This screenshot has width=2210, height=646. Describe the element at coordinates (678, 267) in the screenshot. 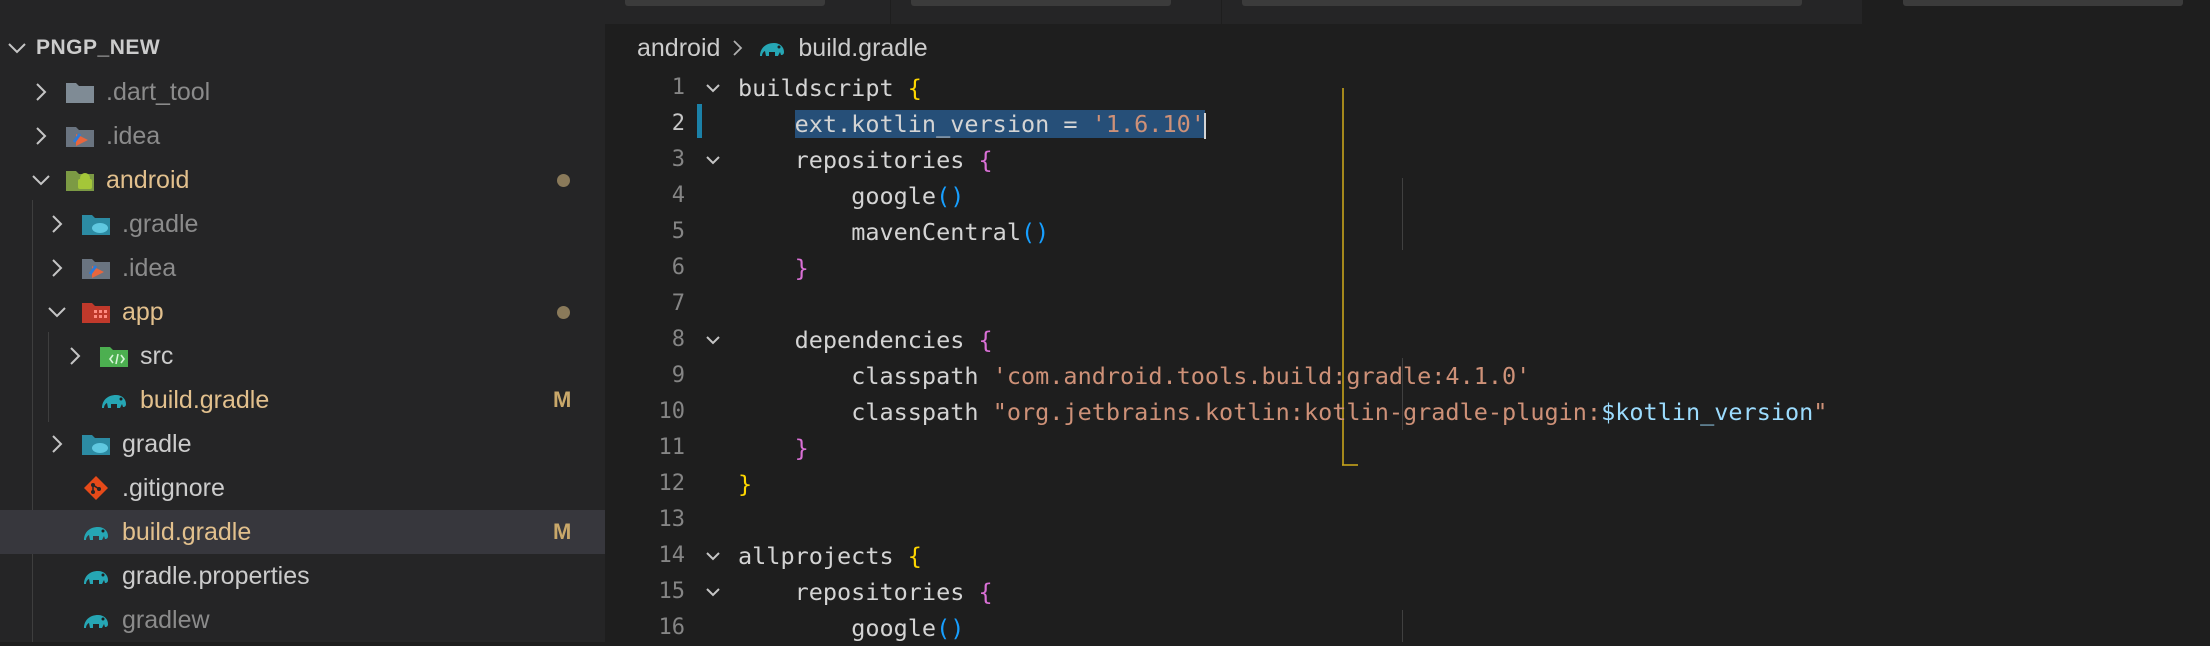

I see `line-number: 6` at that location.